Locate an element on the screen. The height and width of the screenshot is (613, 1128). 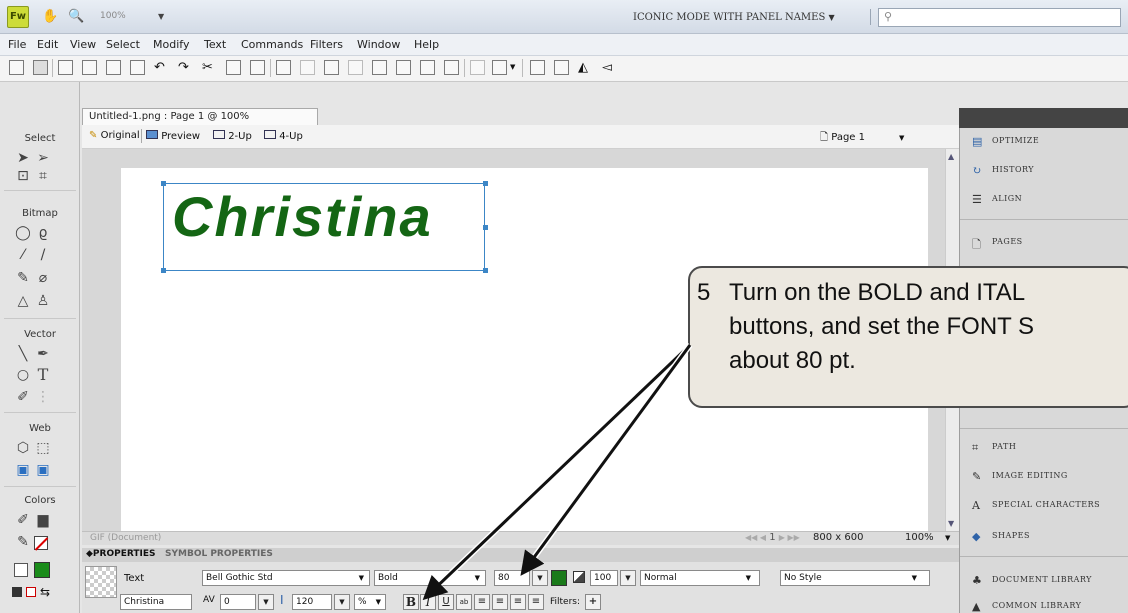
menu-window: Window is located at coordinates (378, 44).